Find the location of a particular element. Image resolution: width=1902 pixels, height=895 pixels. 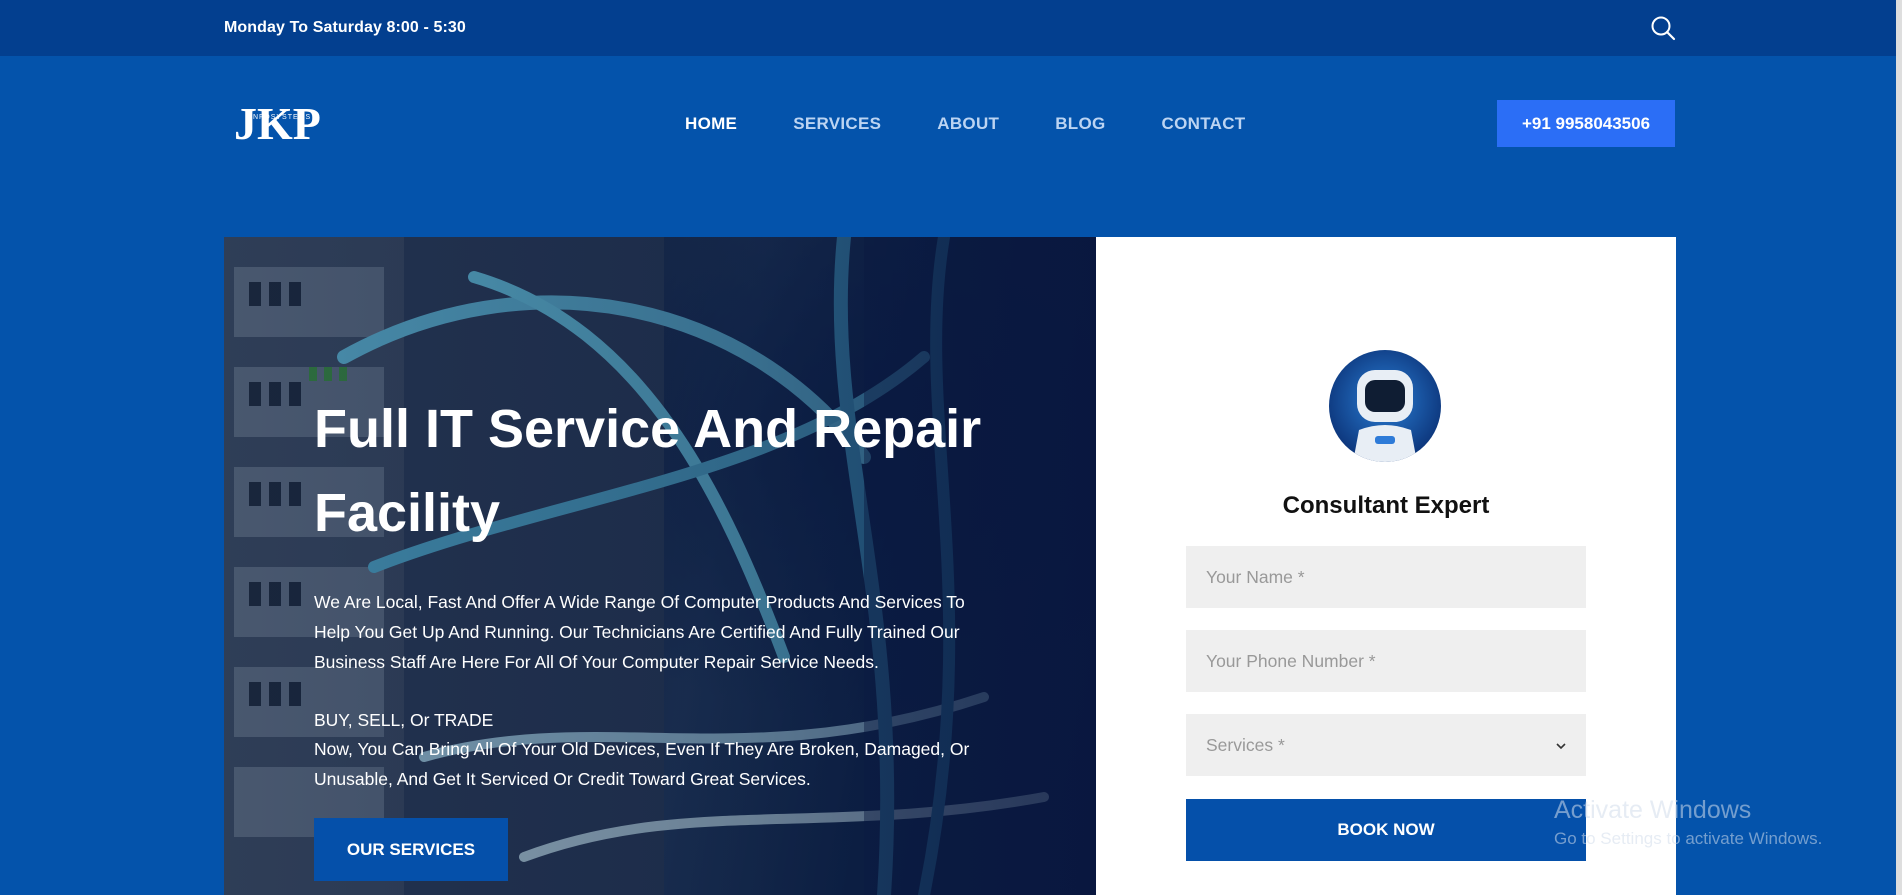

svg-text: JKP is located at coordinates (277, 123).